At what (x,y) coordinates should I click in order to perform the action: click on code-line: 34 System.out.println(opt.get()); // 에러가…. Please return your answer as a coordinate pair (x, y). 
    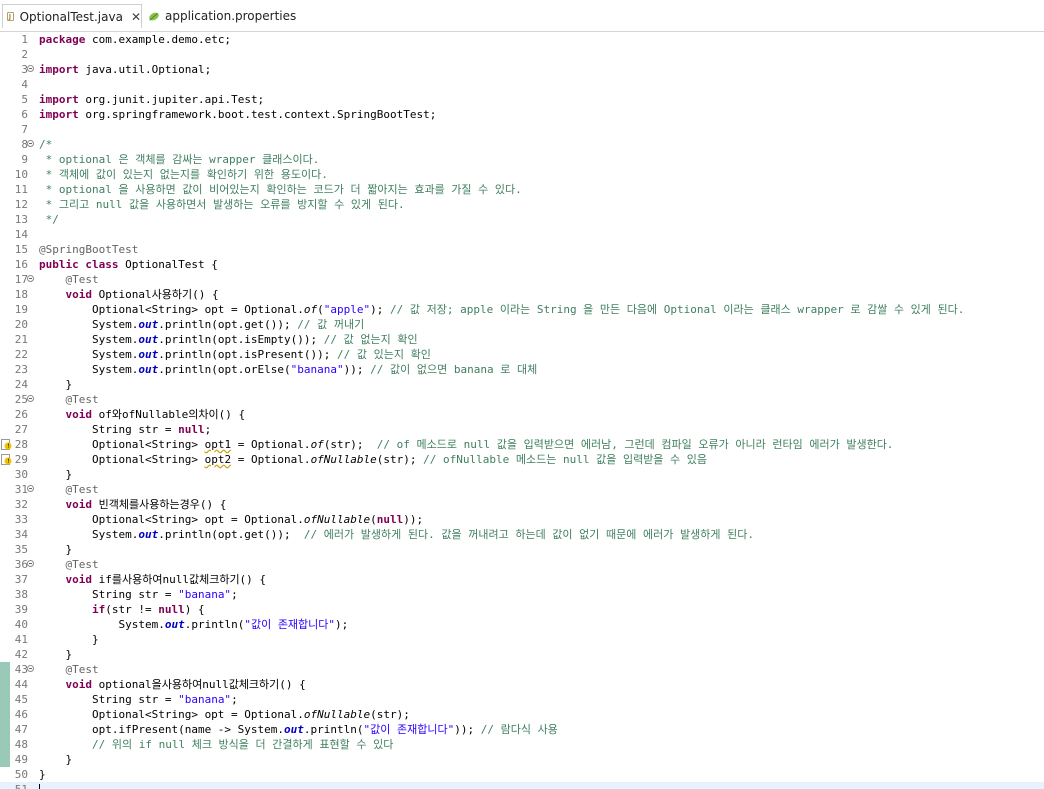
    Looking at the image, I should click on (522, 534).